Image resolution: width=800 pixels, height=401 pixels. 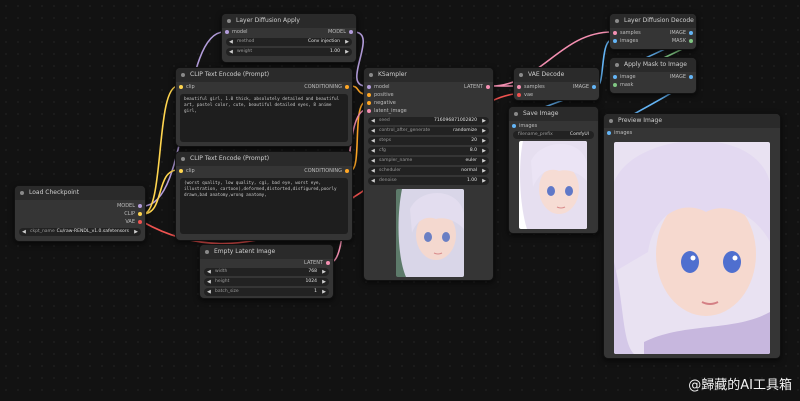 What do you see at coordinates (266, 292) in the screenshot?
I see `batch-size-widget: ◀ batch_size 1 ▶` at bounding box center [266, 292].